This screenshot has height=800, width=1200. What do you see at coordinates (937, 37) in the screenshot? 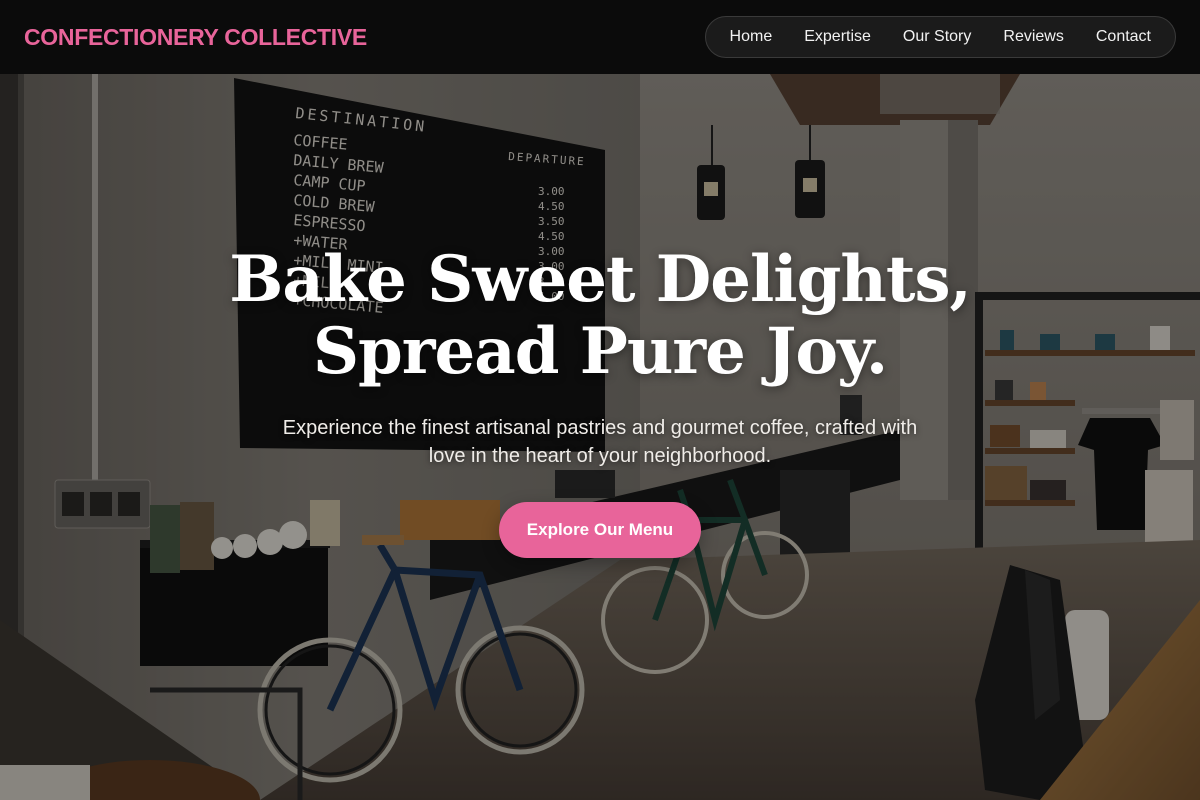
I see `nav-our-story-link: Our Story` at bounding box center [937, 37].